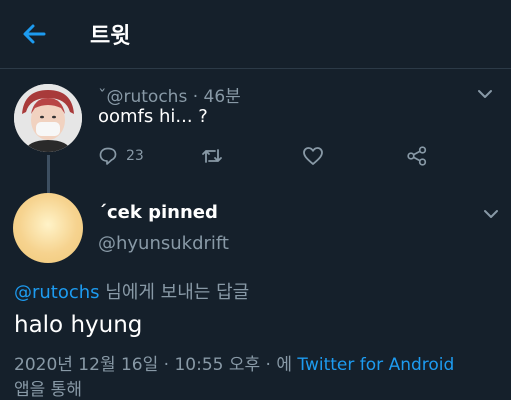 The width and height of the screenshot is (511, 400). I want to click on page-title: 트윗, so click(110, 36).